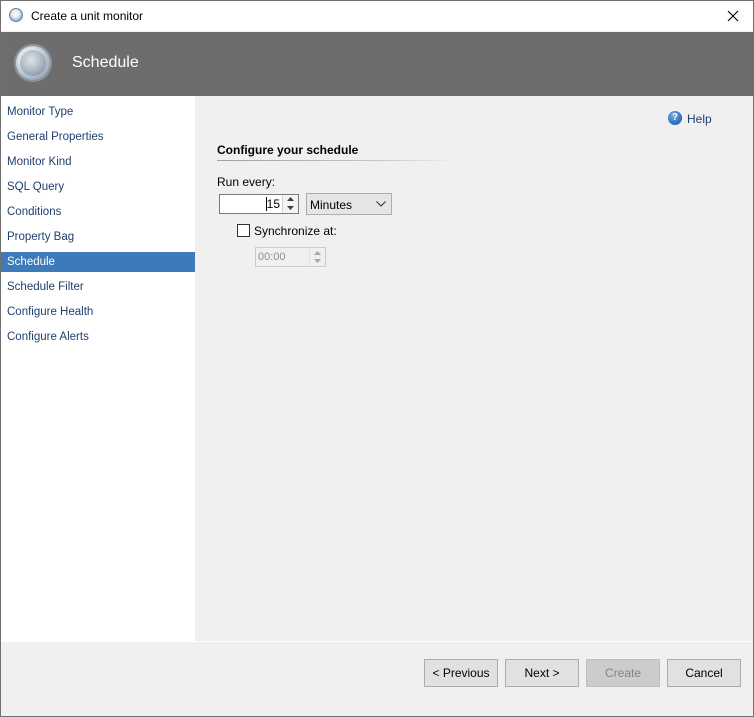 This screenshot has height=717, width=754. I want to click on nav-item-sql-query: SQL Query, so click(98, 187).